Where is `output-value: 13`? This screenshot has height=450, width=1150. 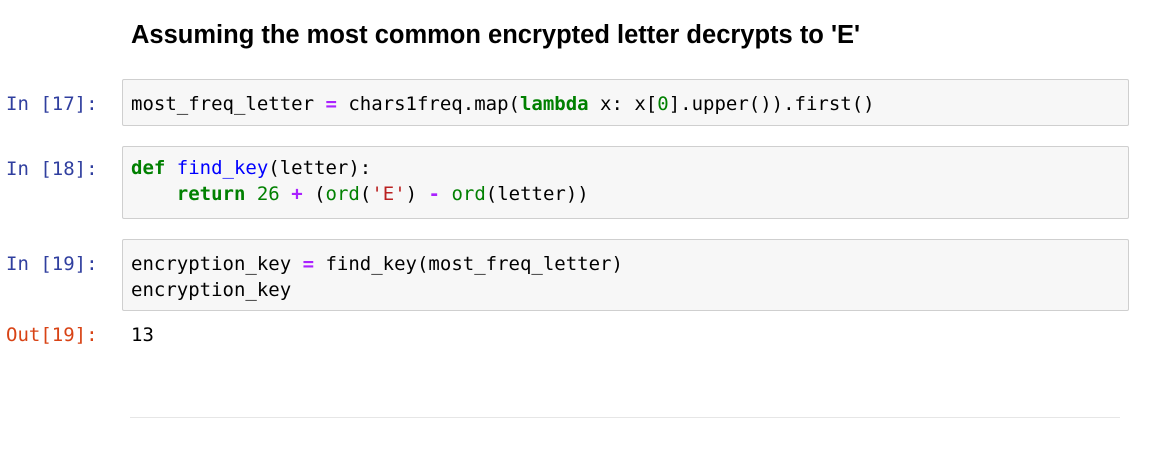 output-value: 13 is located at coordinates (142, 335).